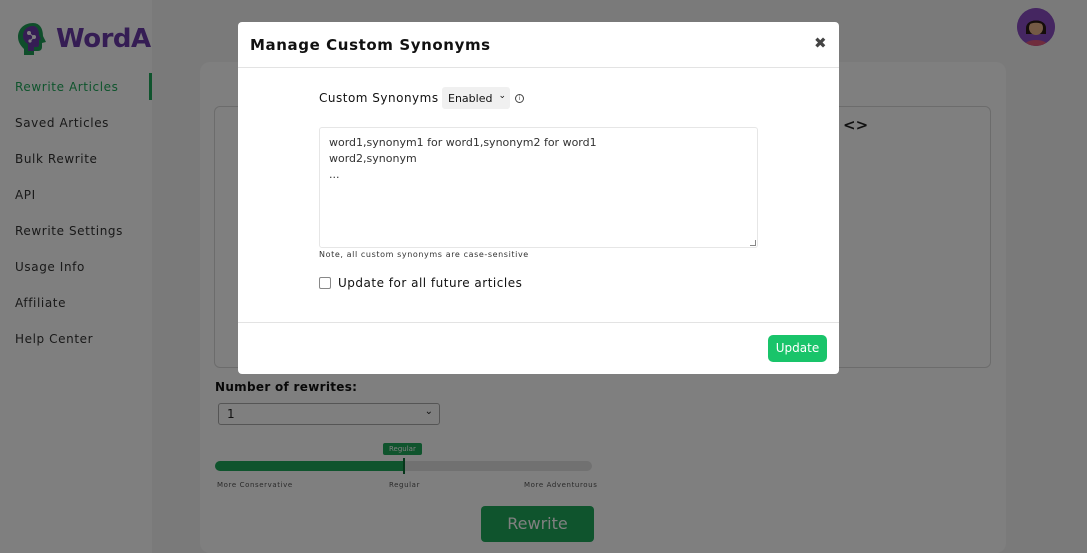 This screenshot has height=553, width=1087. What do you see at coordinates (753, 243) in the screenshot?
I see `resize-handle-icon` at bounding box center [753, 243].